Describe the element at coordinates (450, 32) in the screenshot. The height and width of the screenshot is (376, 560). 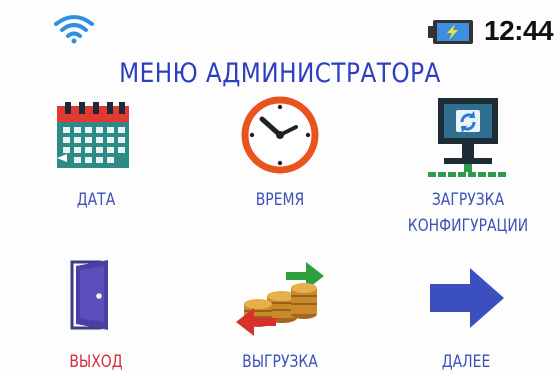
I see `battery-charging-icon` at that location.